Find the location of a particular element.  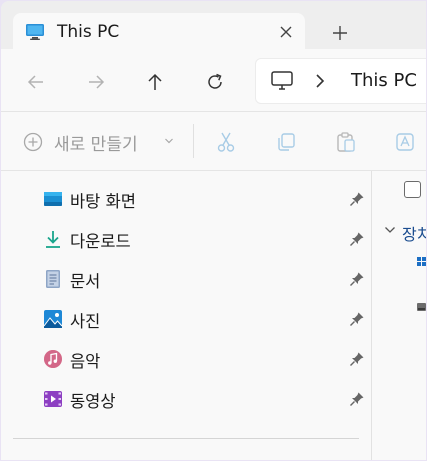

pictures-icon is located at coordinates (53, 319).